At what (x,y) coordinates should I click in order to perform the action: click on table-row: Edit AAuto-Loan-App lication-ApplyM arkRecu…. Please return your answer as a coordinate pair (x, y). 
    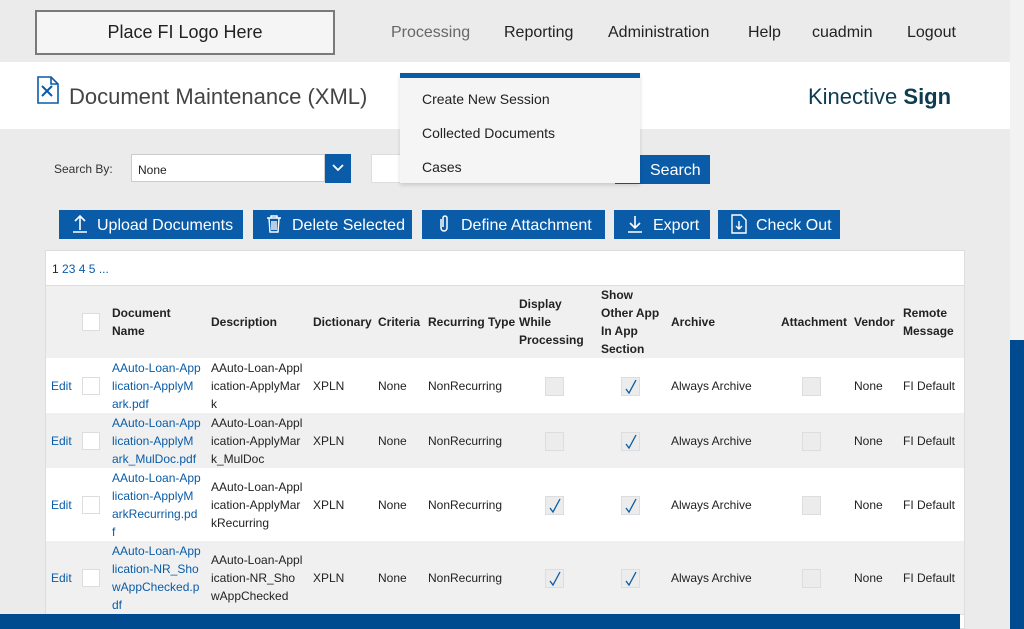
    Looking at the image, I should click on (505, 505).